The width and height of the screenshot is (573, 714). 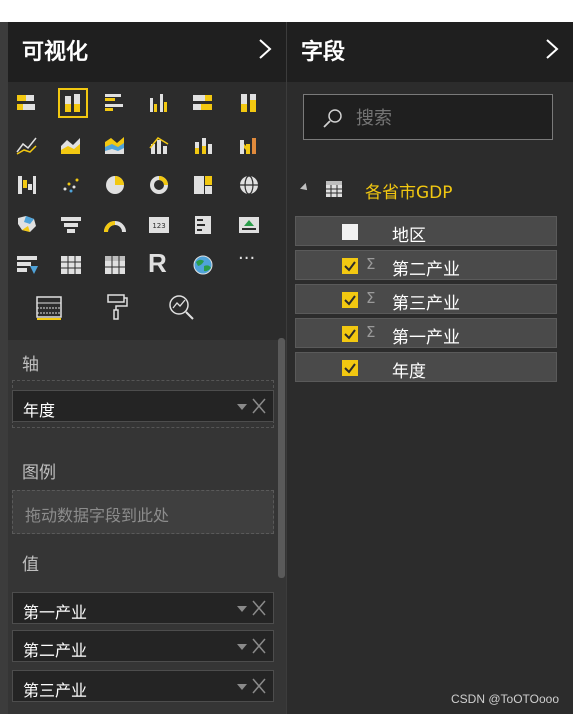 What do you see at coordinates (55, 650) in the screenshot?
I see `value-field-label: 第二产业` at bounding box center [55, 650].